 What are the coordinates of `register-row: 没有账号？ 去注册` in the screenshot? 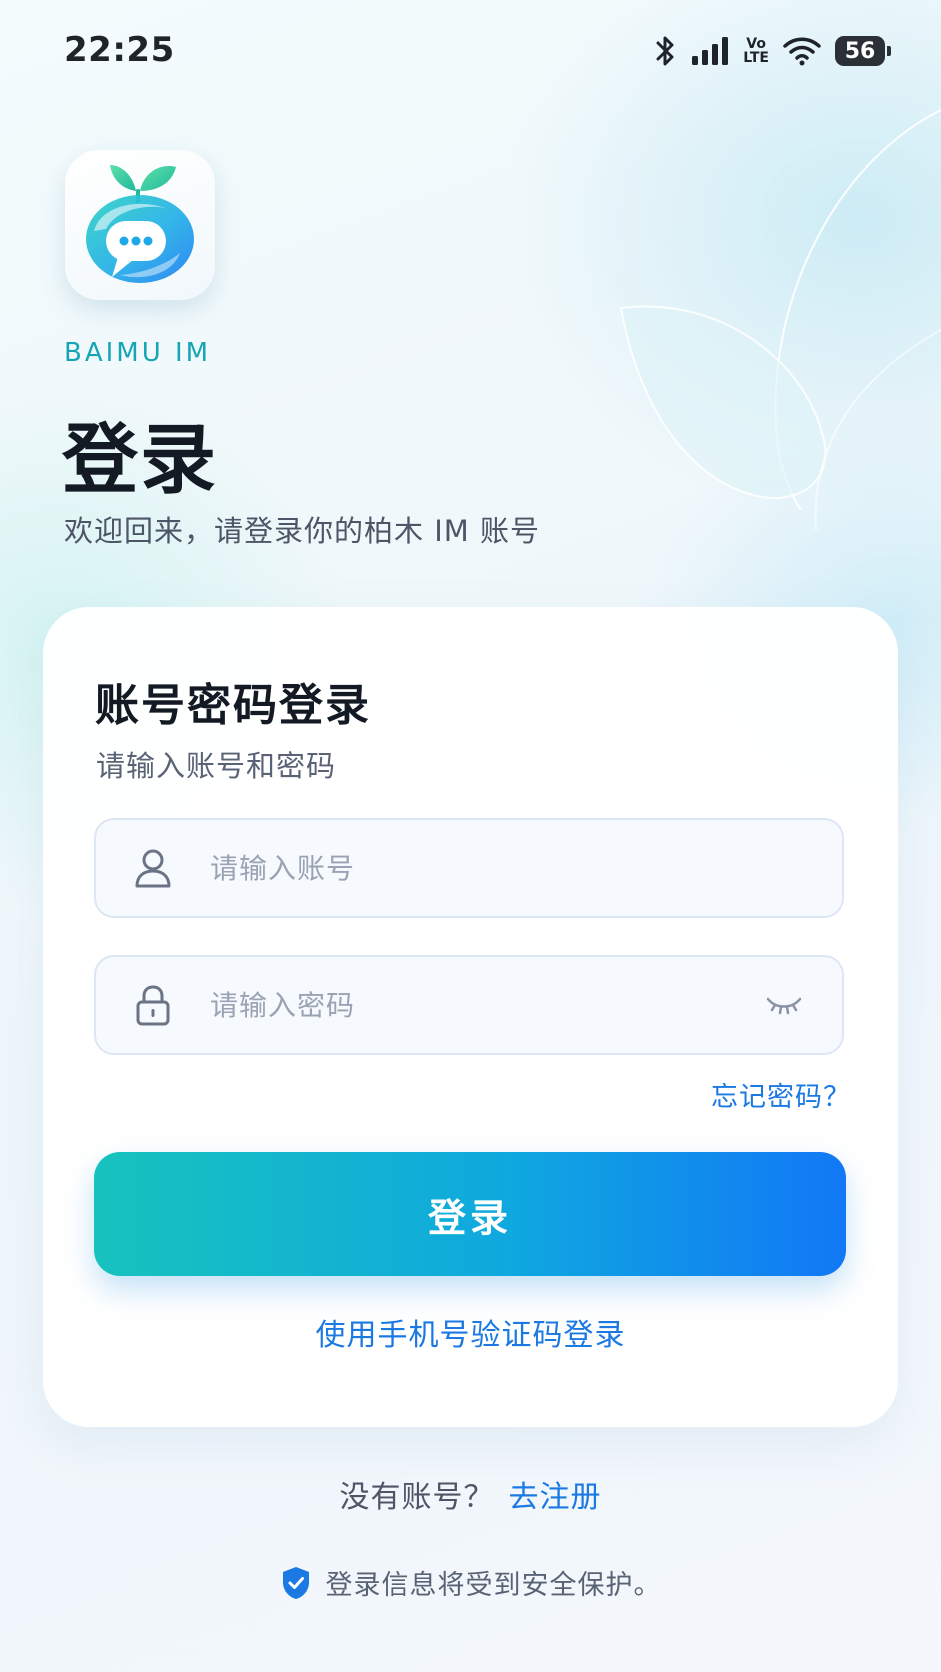 It's located at (470, 1494).